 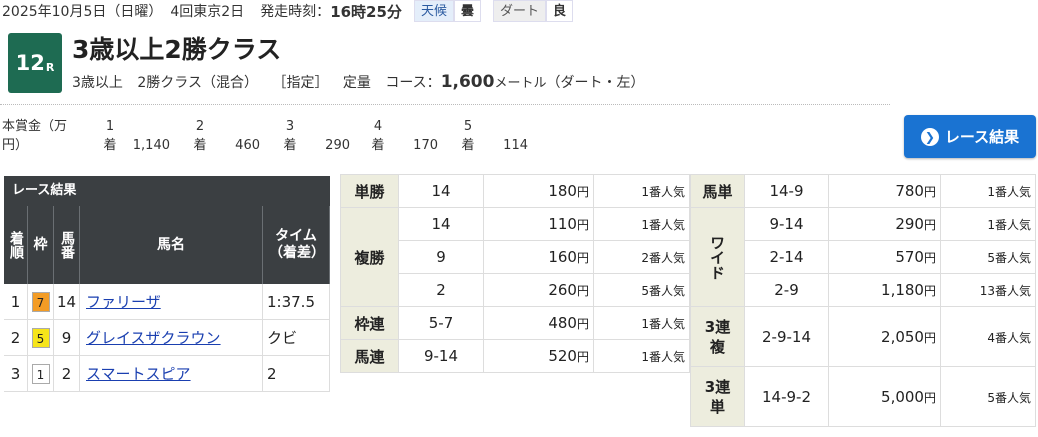 I want to click on divider, so click(x=445, y=104).